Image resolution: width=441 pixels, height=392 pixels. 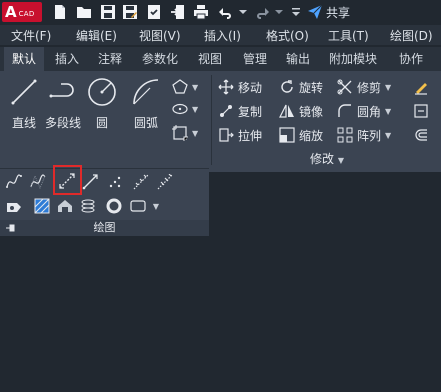 I want to click on helix-icon, so click(x=88, y=206).